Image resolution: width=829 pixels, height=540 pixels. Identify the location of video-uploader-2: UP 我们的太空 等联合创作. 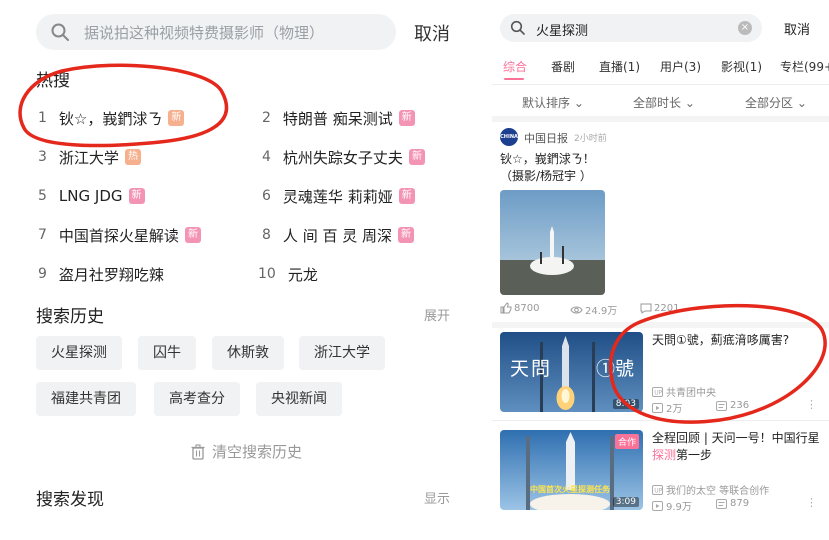
(710, 489).